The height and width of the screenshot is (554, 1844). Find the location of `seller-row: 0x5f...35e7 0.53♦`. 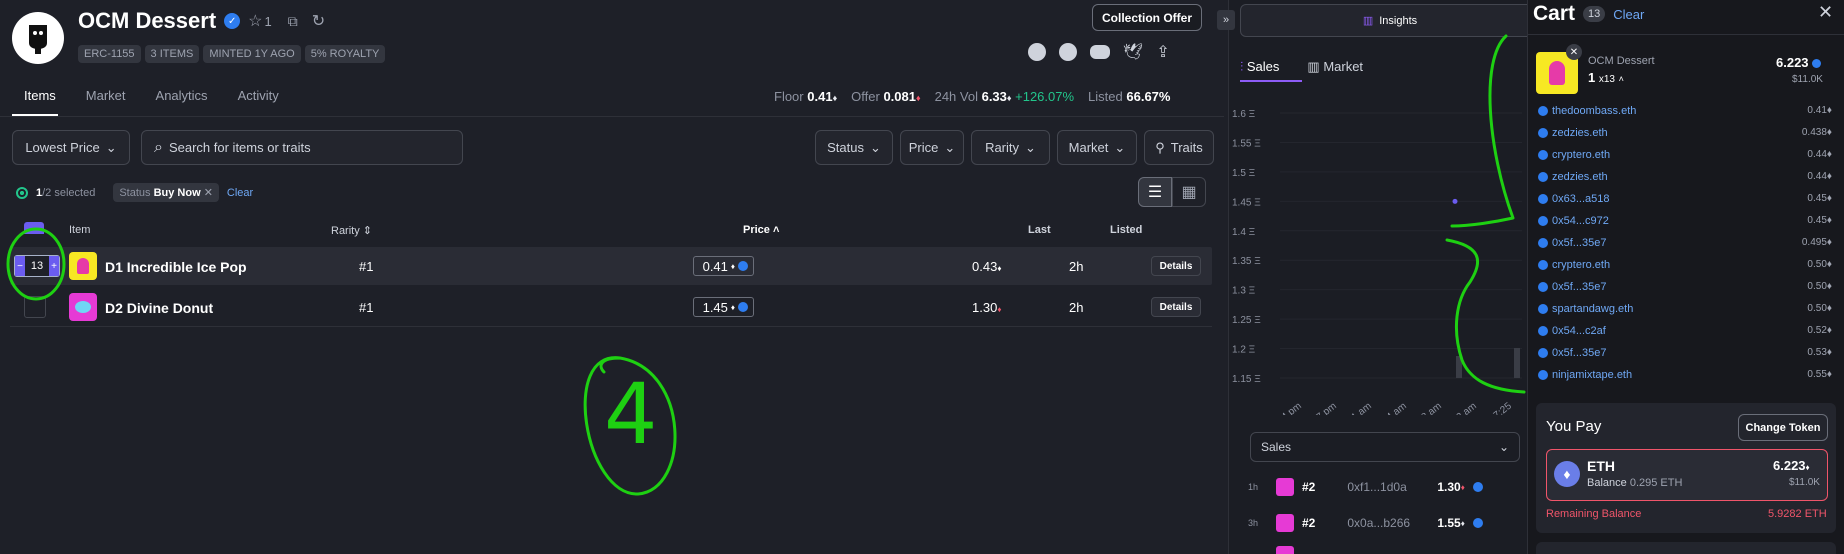

seller-row: 0x5f...35e7 0.53♦ is located at coordinates (1685, 352).